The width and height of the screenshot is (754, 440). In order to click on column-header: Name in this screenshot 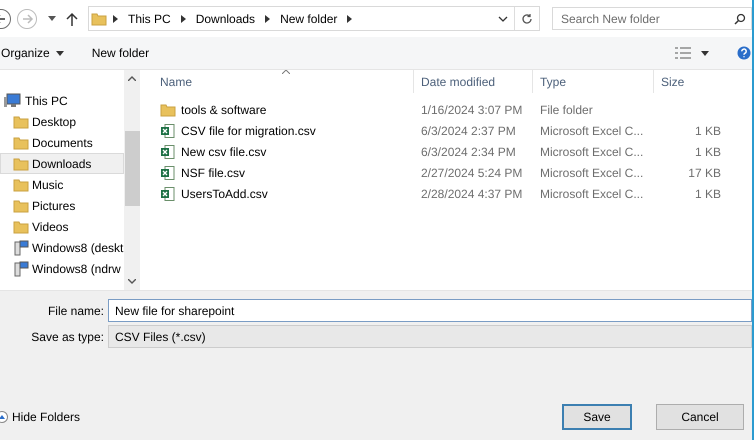, I will do `click(286, 81)`.